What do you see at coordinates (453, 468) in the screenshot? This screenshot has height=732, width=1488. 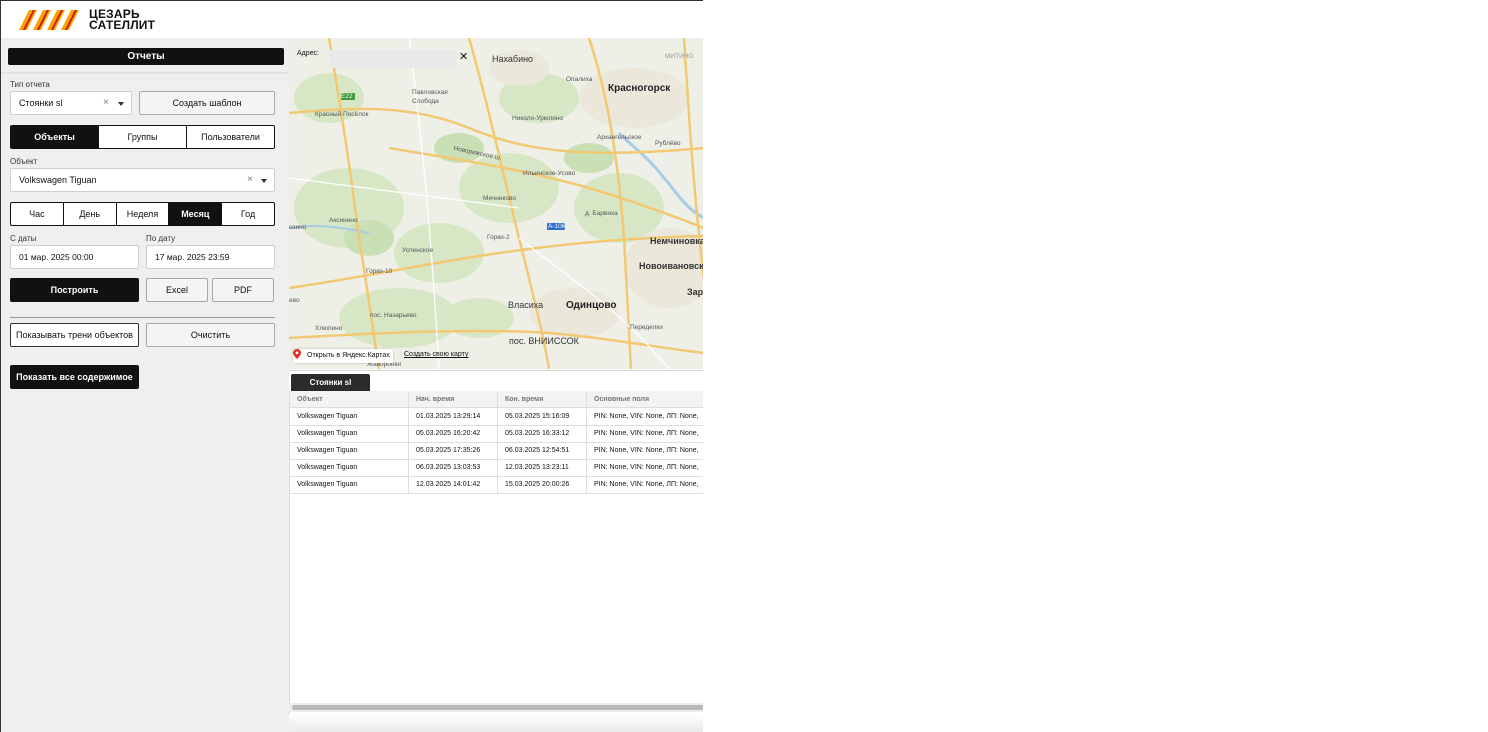 I see `cell-start-time: 06.03.2025 13:03:53` at bounding box center [453, 468].